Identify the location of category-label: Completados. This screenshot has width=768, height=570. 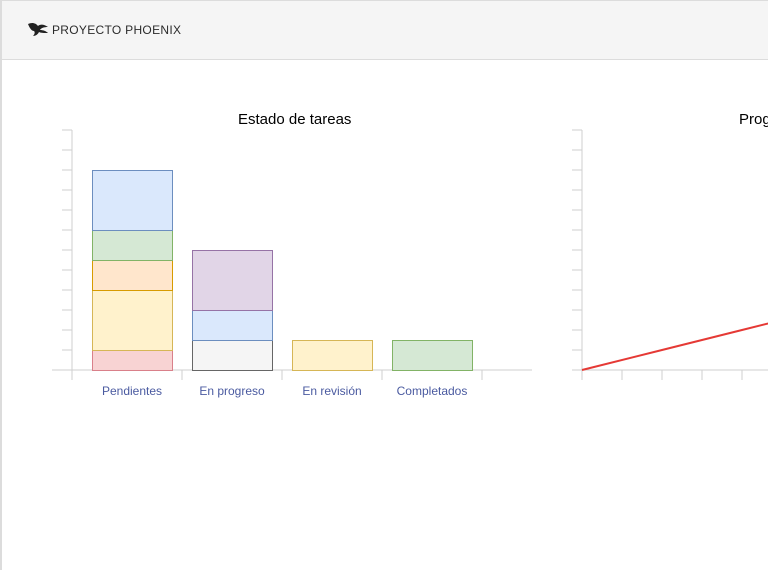
(432, 391).